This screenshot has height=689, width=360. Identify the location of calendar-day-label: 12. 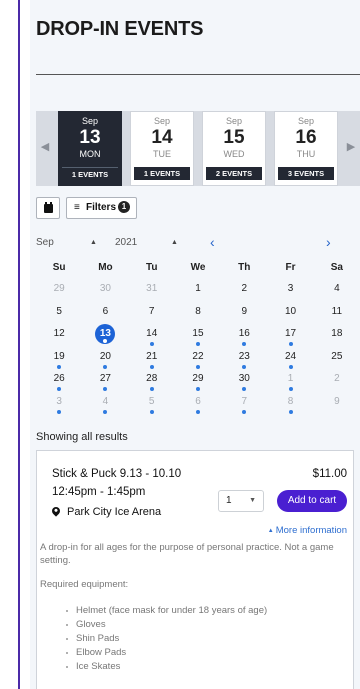
(59, 334).